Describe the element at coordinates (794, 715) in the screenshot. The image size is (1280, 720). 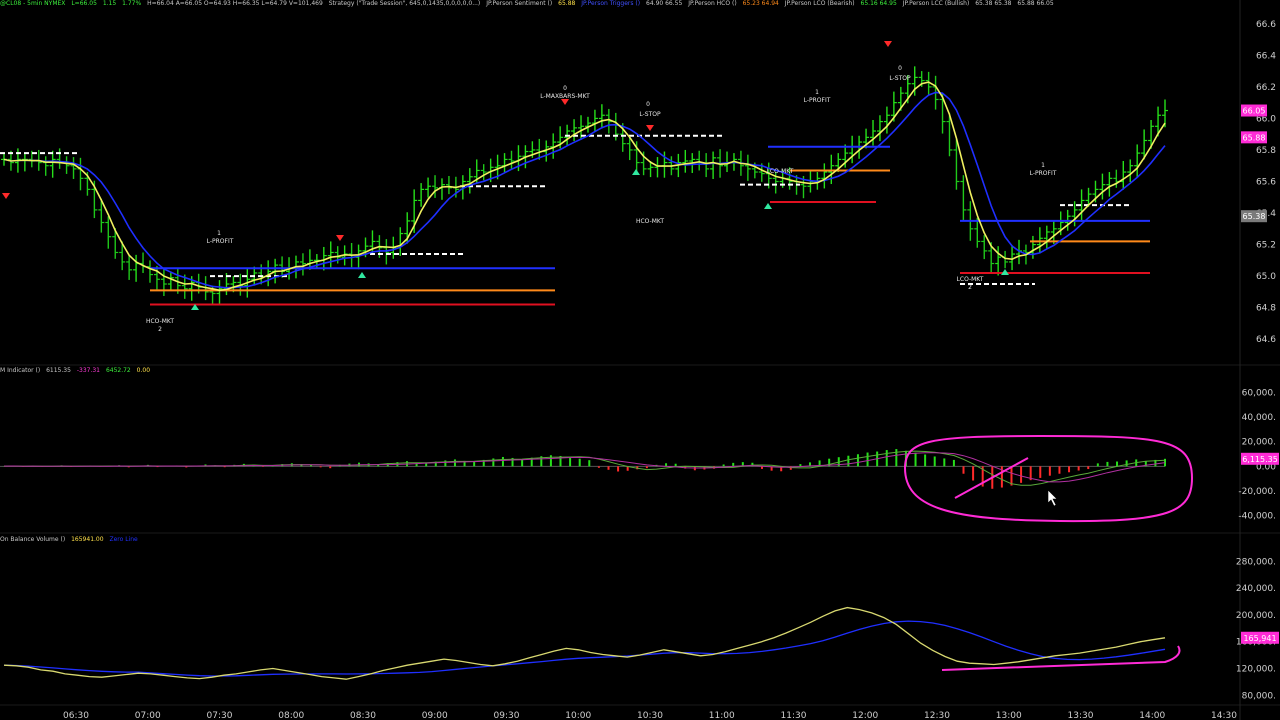
I see `time-x-tick: 11:30` at that location.